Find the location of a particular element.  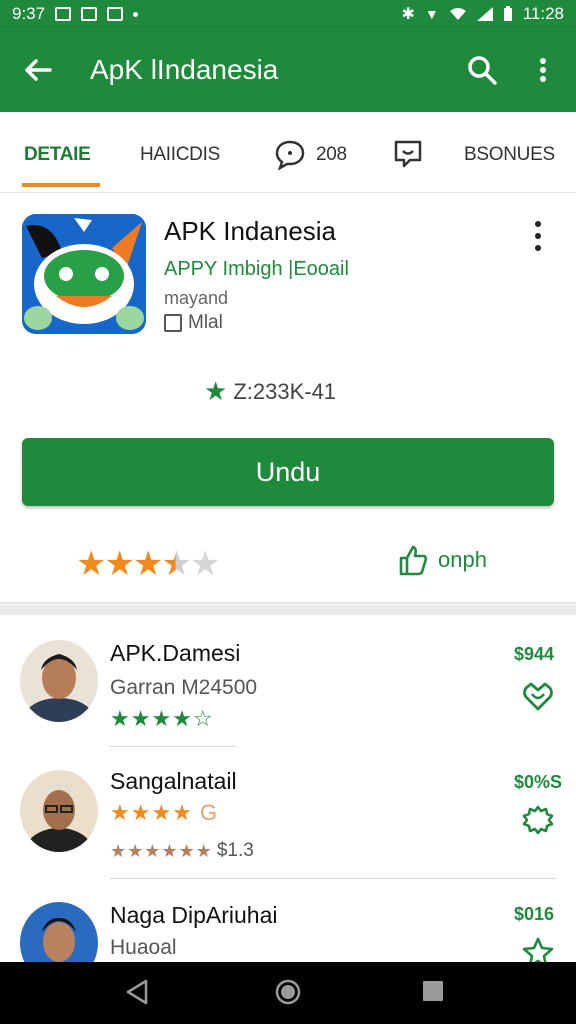

review-meta: ★★★★★★ $1.3 is located at coordinates (182, 851).